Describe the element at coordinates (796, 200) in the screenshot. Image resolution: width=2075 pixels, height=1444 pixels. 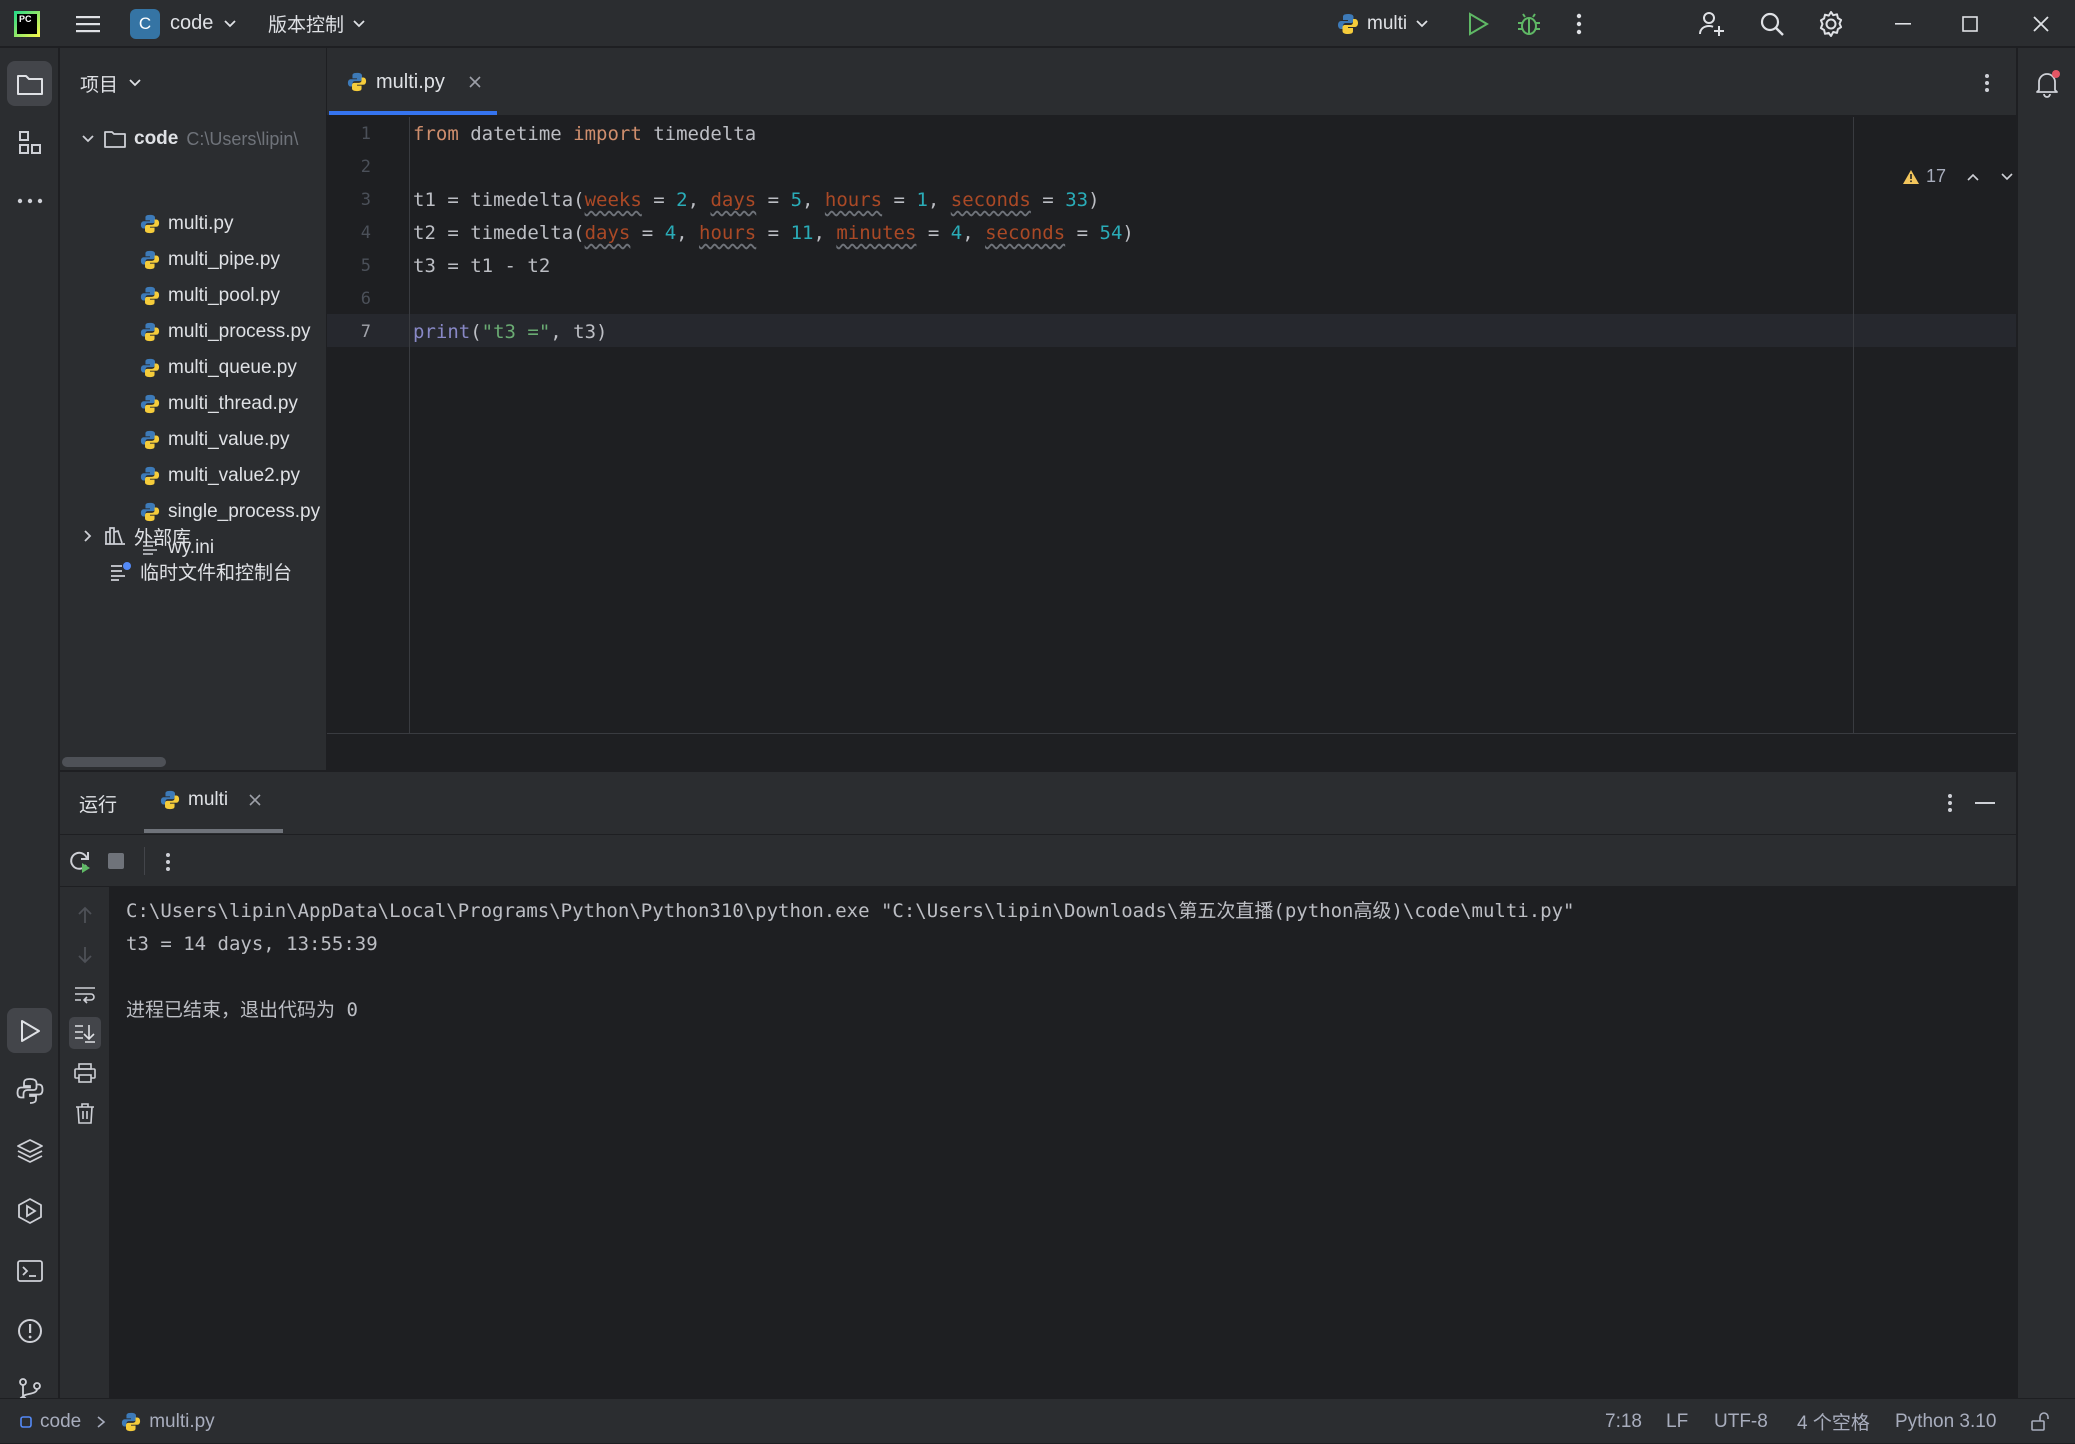
I see `code-token: 5` at that location.